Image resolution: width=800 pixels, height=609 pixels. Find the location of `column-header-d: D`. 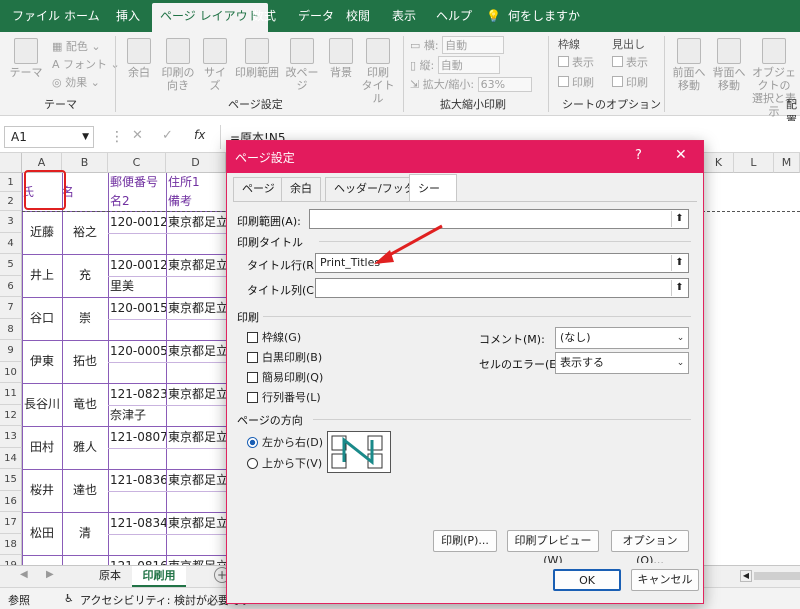

column-header-d: D is located at coordinates (196, 163).